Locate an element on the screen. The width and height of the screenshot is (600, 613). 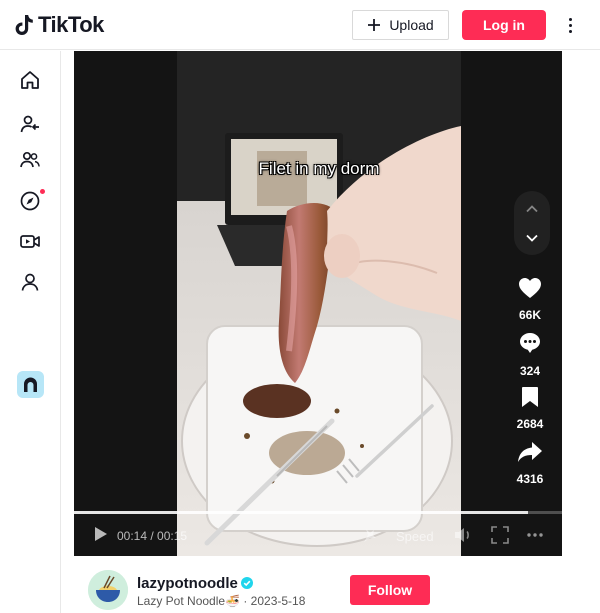
author-avatar is located at coordinates (108, 590).